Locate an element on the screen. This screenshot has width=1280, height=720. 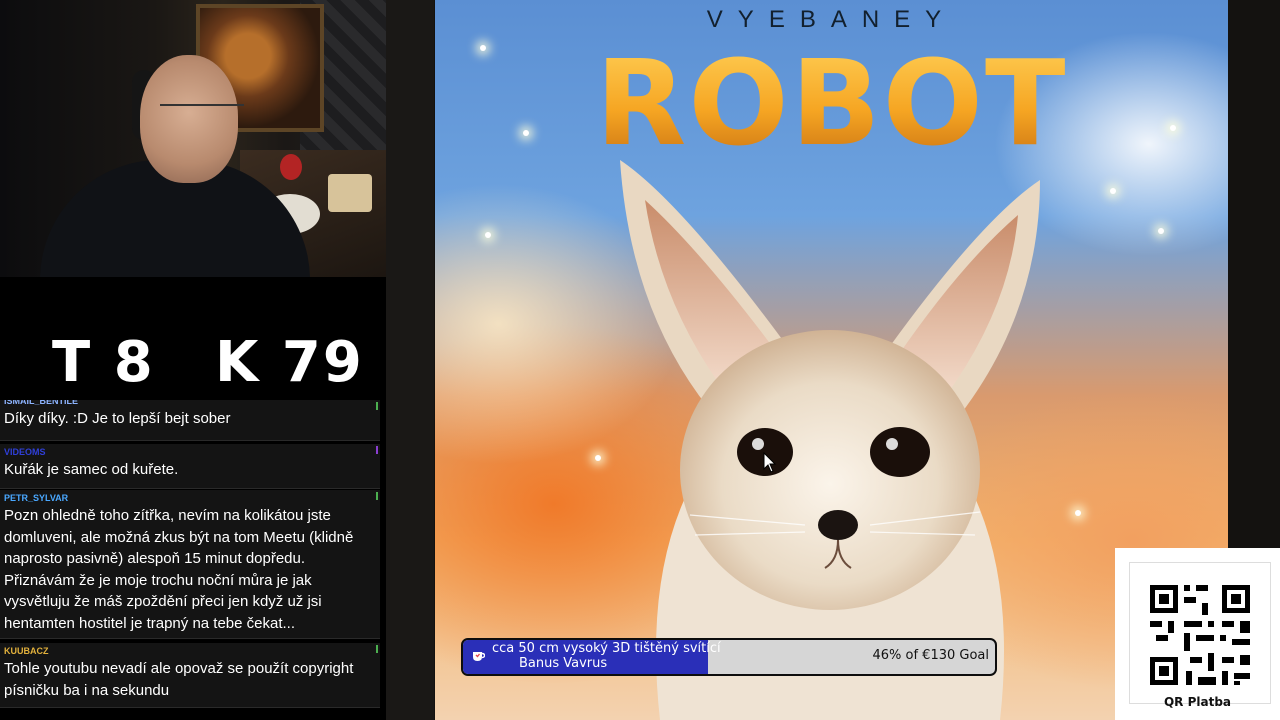
glasses is located at coordinates (202, 115).